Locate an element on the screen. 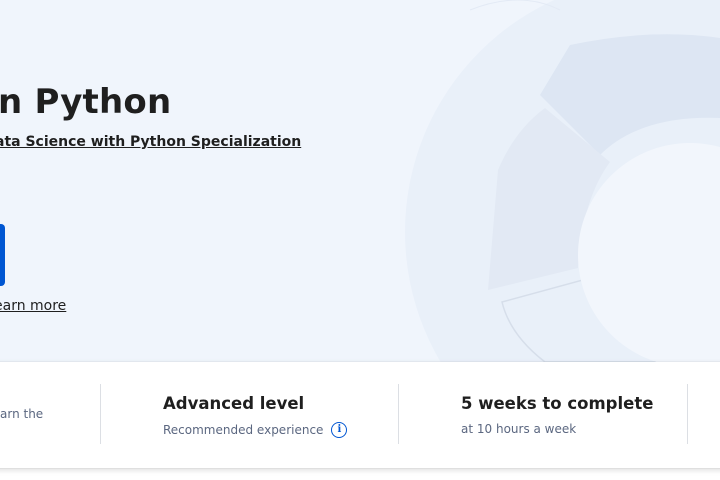  card-partial-text: arn the is located at coordinates (22, 414).